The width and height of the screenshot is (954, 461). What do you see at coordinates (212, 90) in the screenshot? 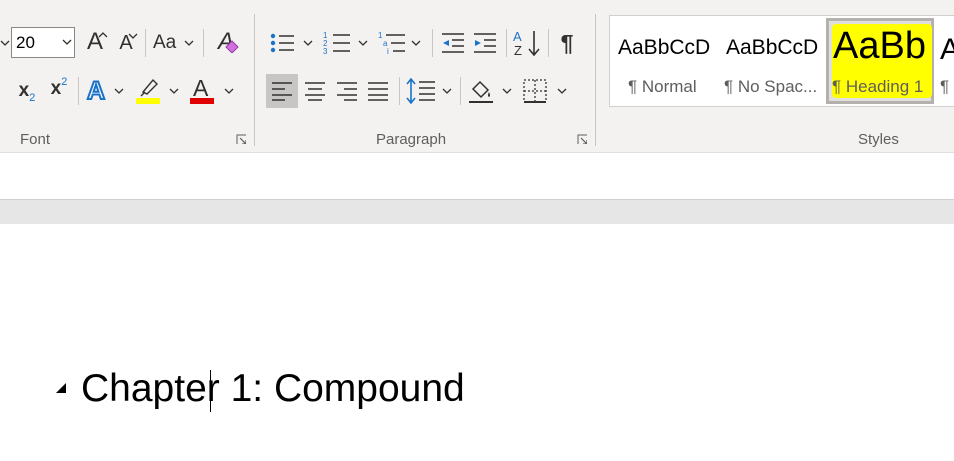
I see `font-color-button: A` at bounding box center [212, 90].